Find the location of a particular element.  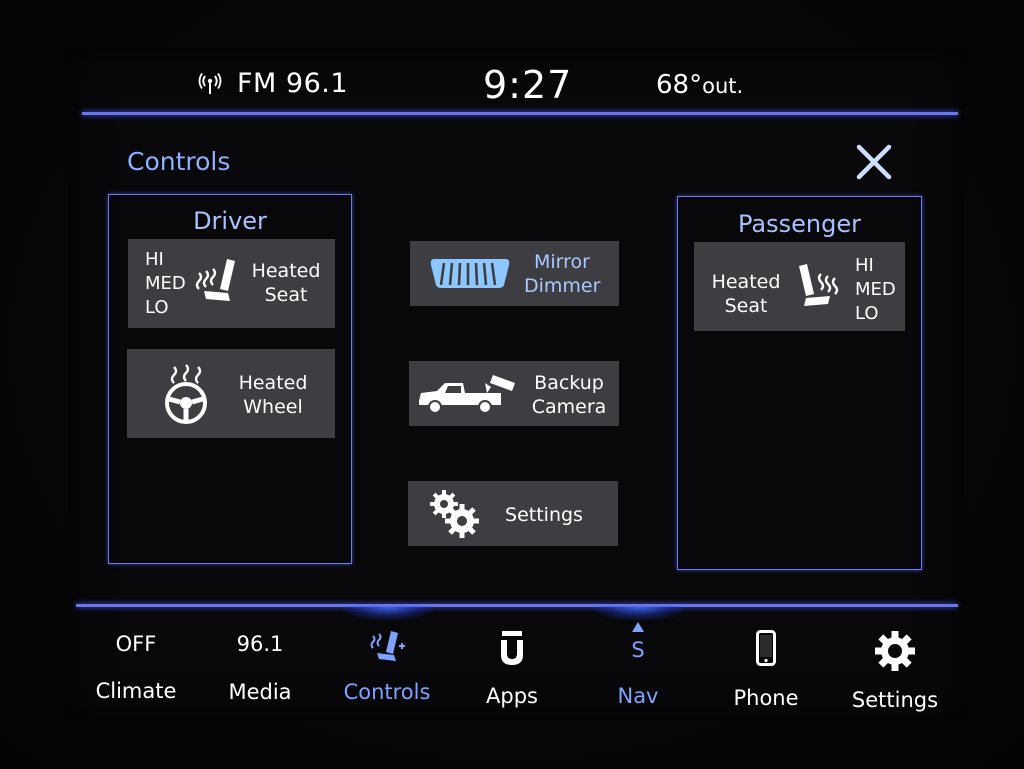

gears-icon is located at coordinates (454, 514).